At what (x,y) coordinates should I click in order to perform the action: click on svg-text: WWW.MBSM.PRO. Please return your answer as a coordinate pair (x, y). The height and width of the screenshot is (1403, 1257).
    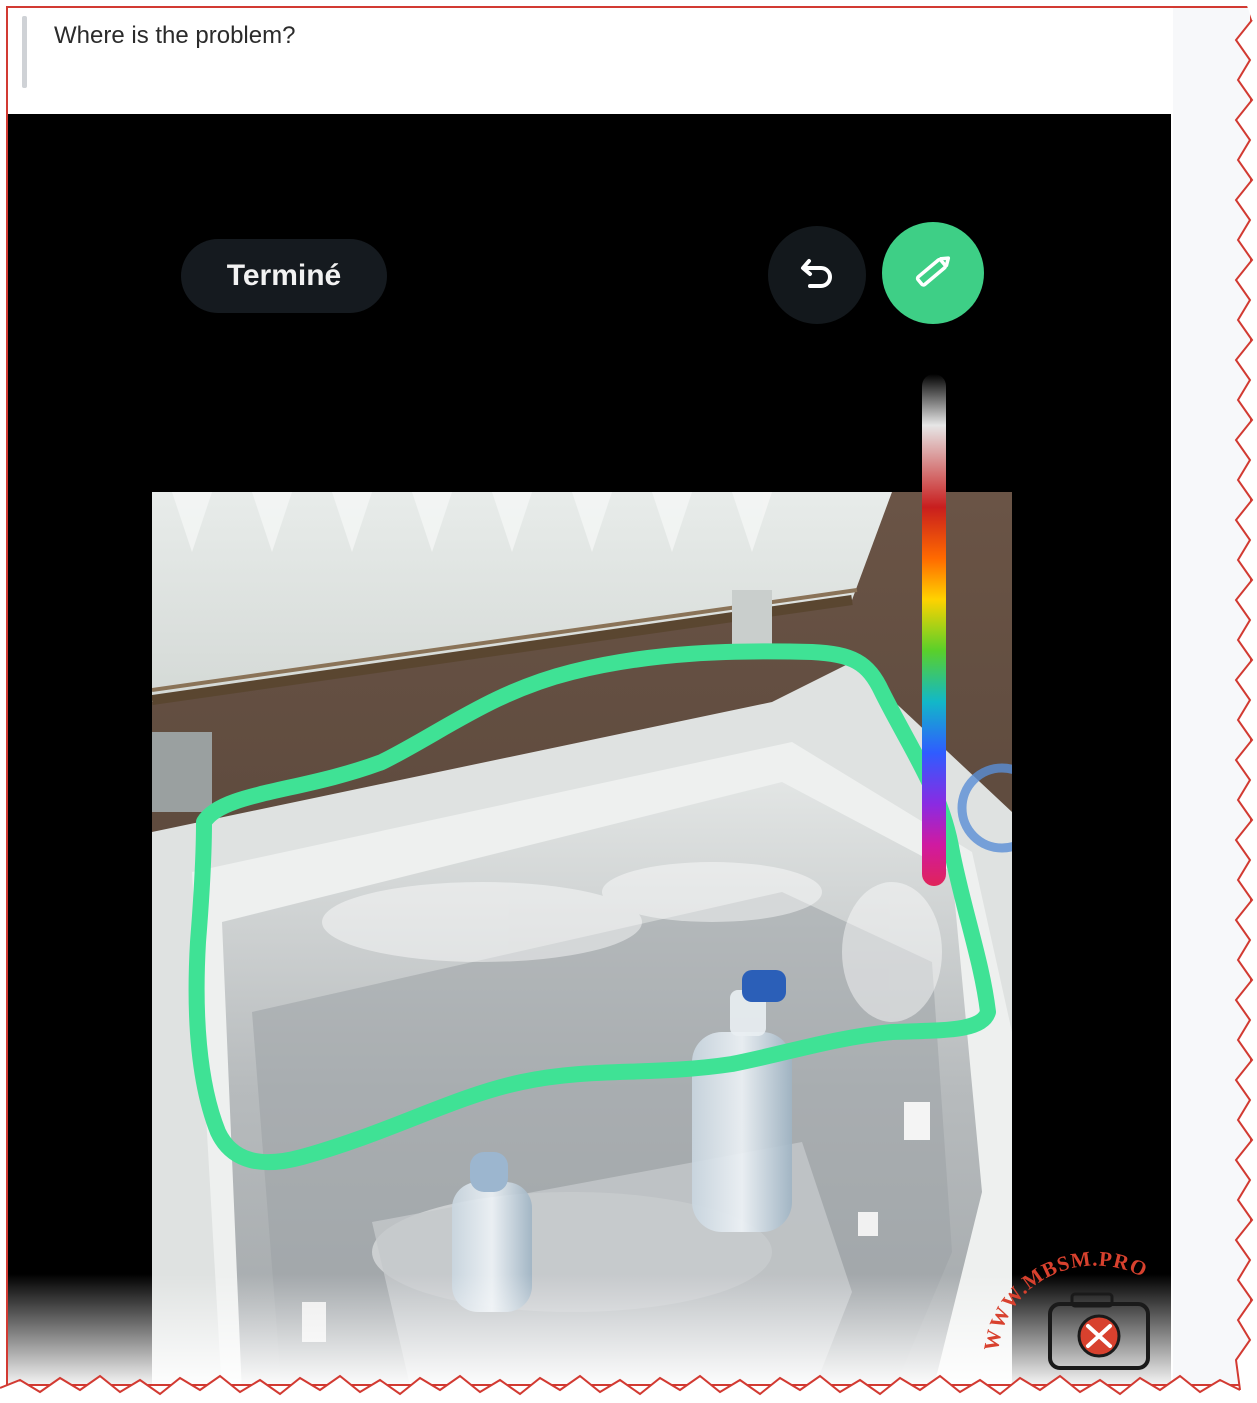
    Looking at the image, I should click on (1065, 1300).